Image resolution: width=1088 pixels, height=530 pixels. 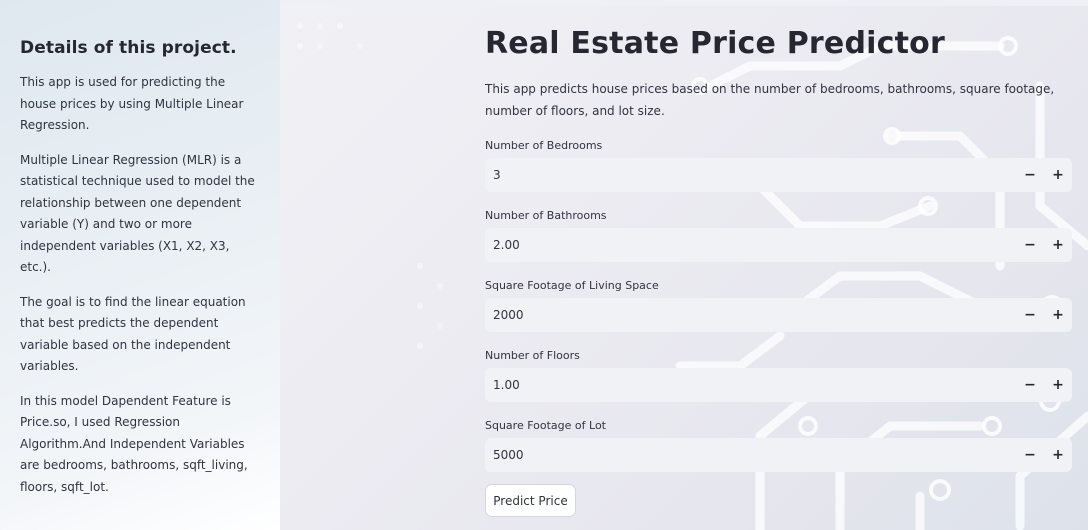 I want to click on sqft-lot-decrement-button: −, so click(x=1030, y=455).